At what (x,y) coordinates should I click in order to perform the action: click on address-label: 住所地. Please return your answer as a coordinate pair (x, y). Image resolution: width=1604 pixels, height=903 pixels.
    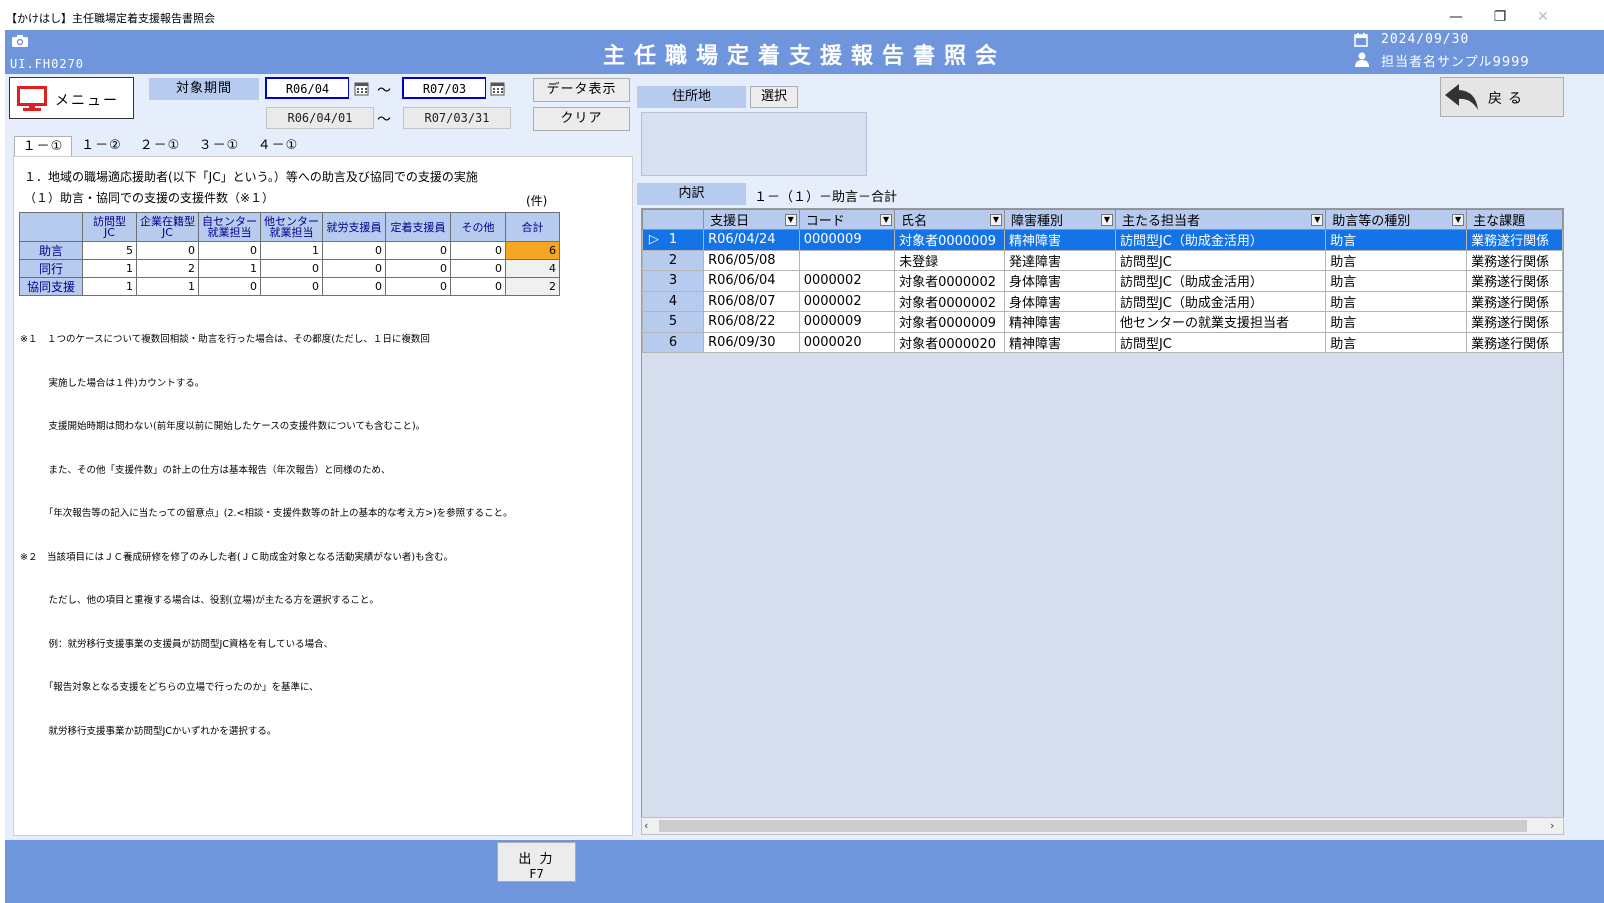
    Looking at the image, I should click on (691, 97).